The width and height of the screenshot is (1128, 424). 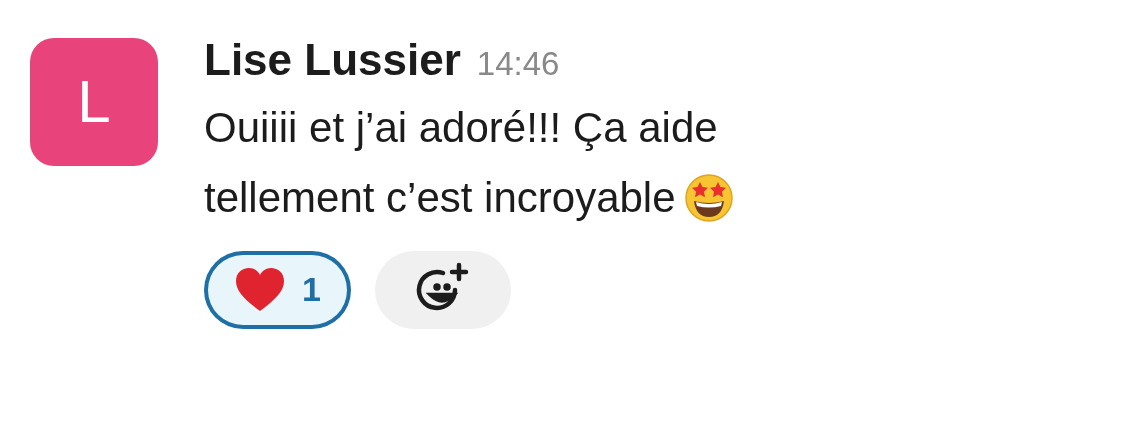 I want to click on message-text: Ouiiii et j’ai adoré!!! Ça aide, so click(x=461, y=127).